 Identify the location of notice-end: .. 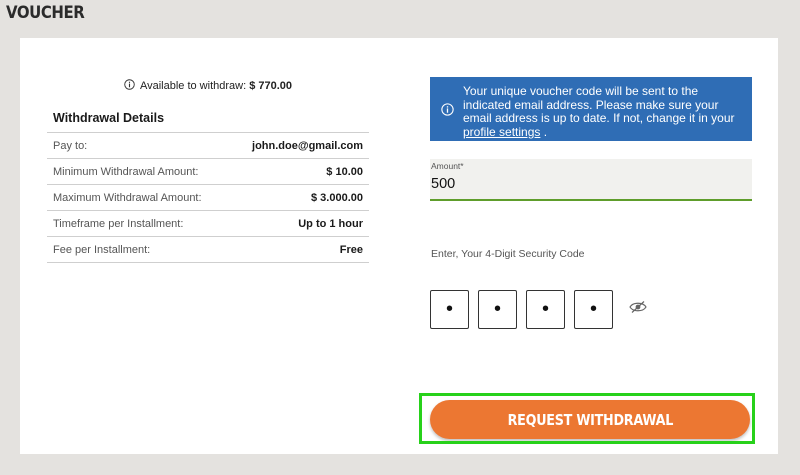
(545, 131).